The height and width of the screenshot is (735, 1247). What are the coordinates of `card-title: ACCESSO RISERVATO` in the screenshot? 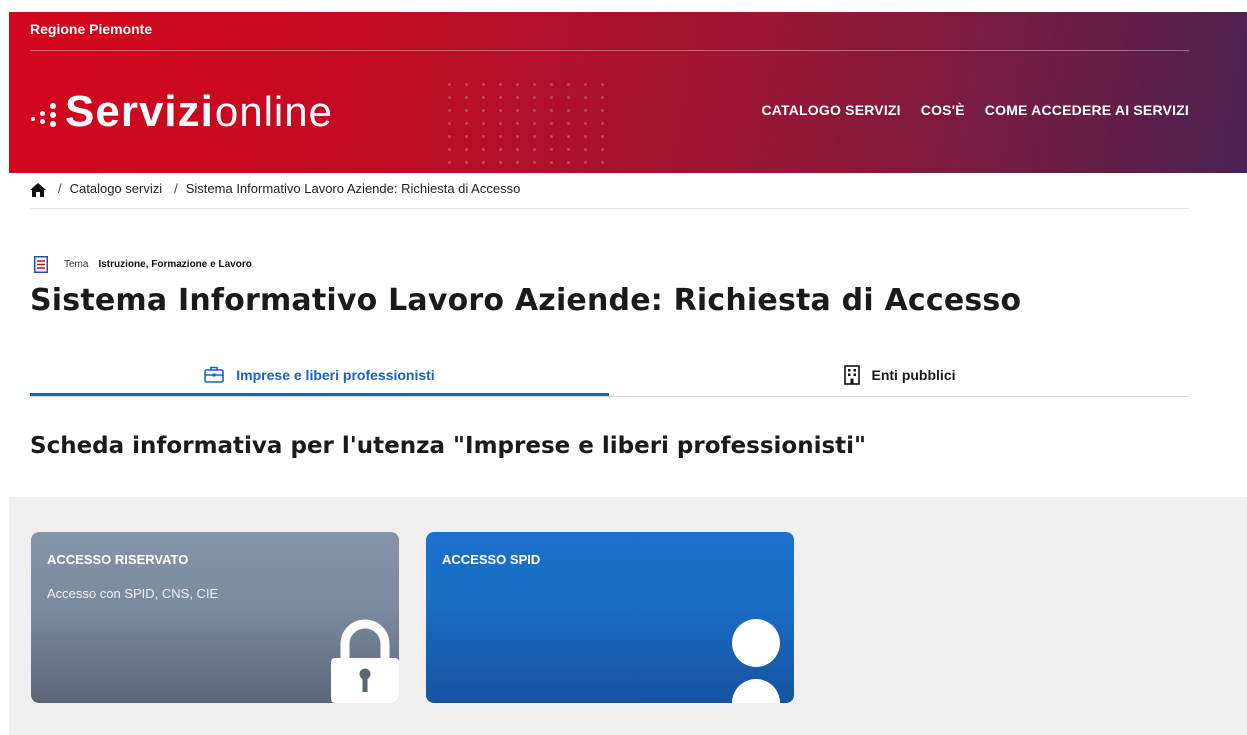 It's located at (118, 559).